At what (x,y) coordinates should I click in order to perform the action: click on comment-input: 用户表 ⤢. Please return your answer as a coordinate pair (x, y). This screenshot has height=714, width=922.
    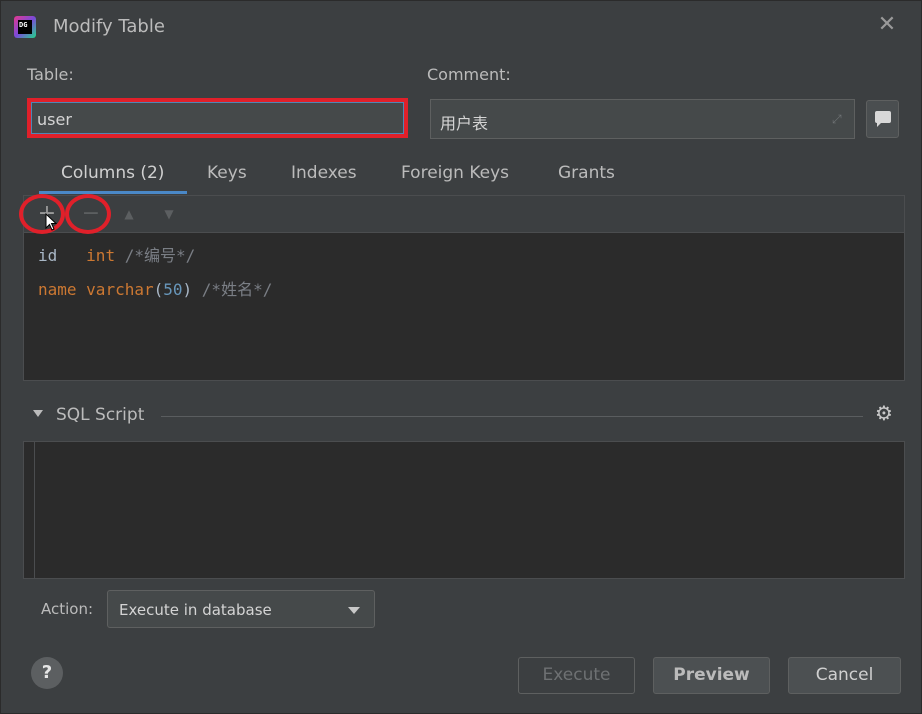
    Looking at the image, I should click on (642, 119).